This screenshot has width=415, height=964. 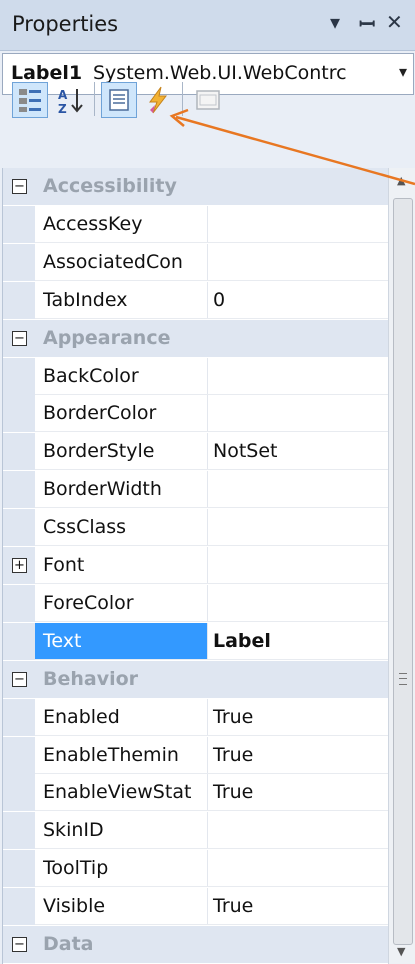 I want to click on property-name: ForeColor, so click(x=88, y=603).